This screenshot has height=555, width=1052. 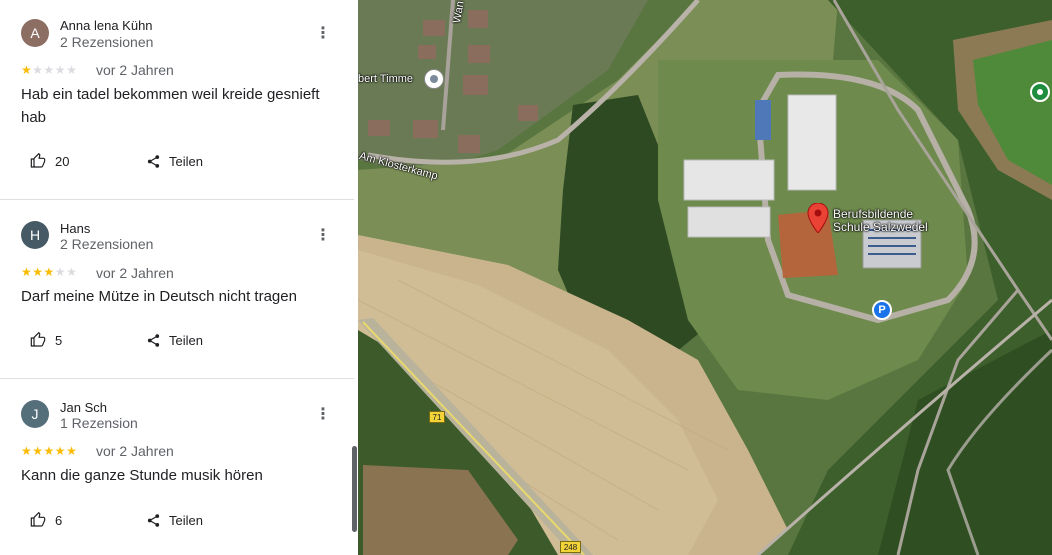 I want to click on review-author: Jan Sch, so click(x=83, y=407).